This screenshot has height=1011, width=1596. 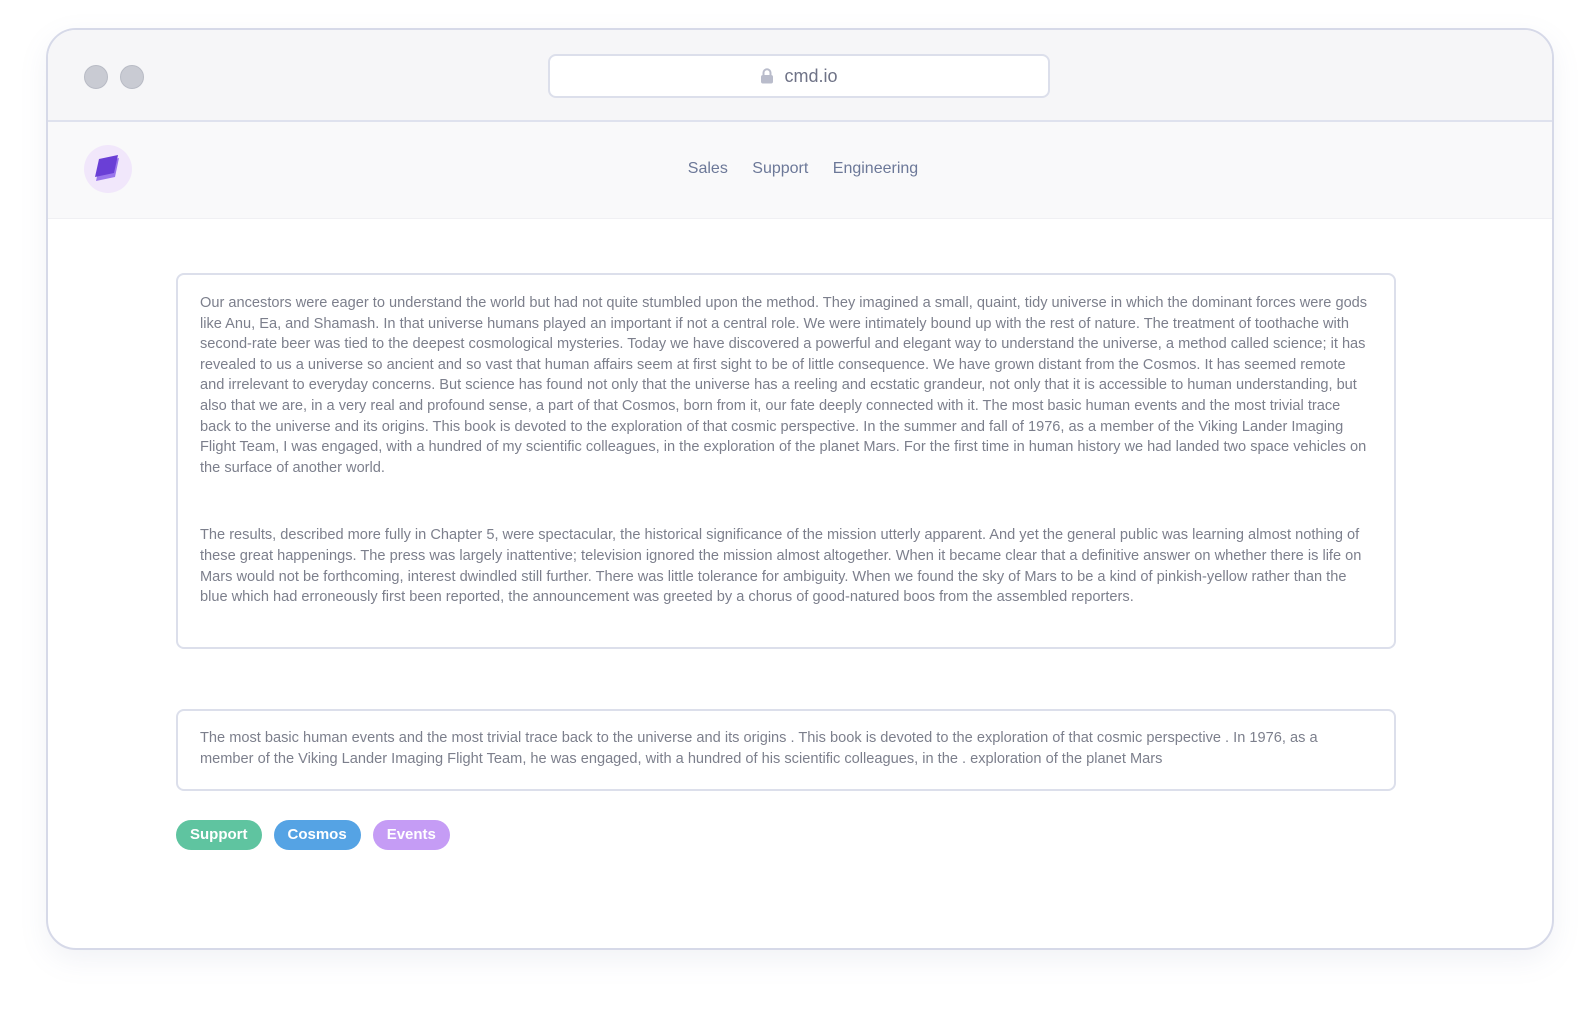 I want to click on nav-link-support: Support, so click(x=780, y=169).